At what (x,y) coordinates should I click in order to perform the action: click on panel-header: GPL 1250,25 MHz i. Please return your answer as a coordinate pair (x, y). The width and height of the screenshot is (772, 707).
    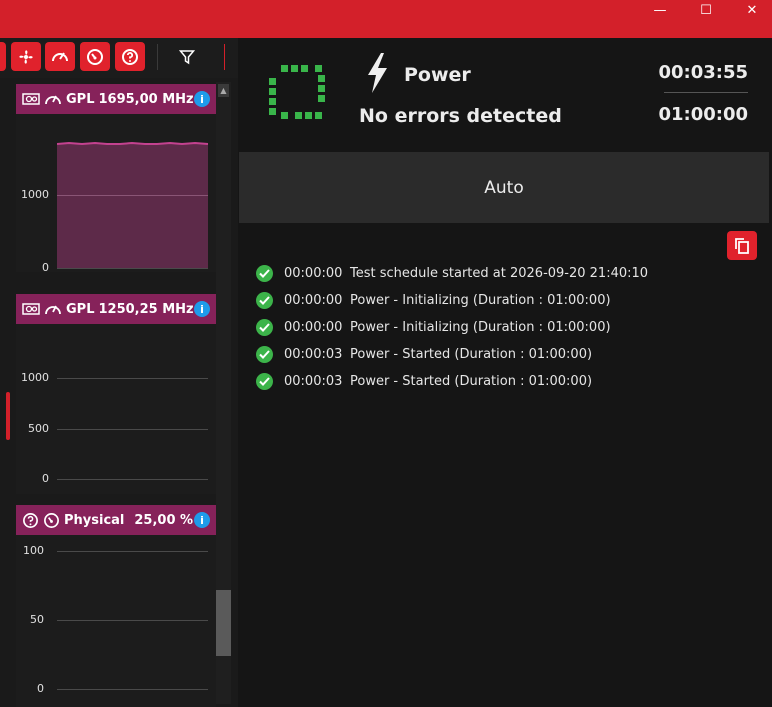
    Looking at the image, I should click on (116, 309).